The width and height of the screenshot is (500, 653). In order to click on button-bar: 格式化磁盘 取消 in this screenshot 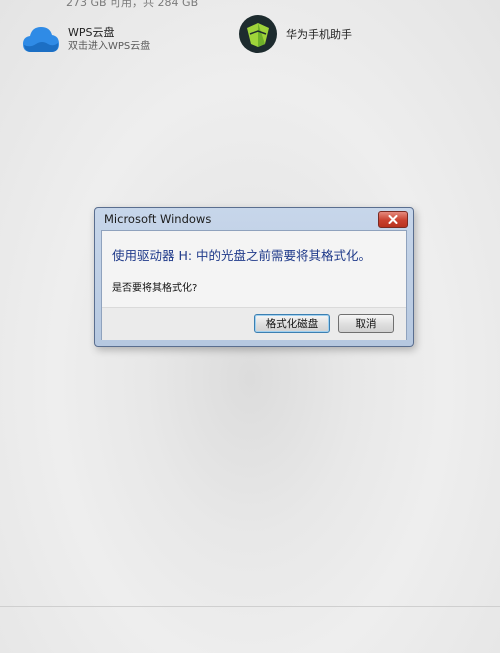, I will do `click(254, 323)`.